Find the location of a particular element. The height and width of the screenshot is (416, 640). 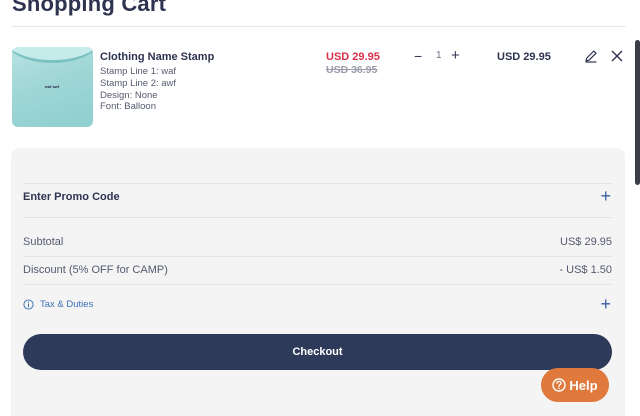

question-icon is located at coordinates (559, 385).